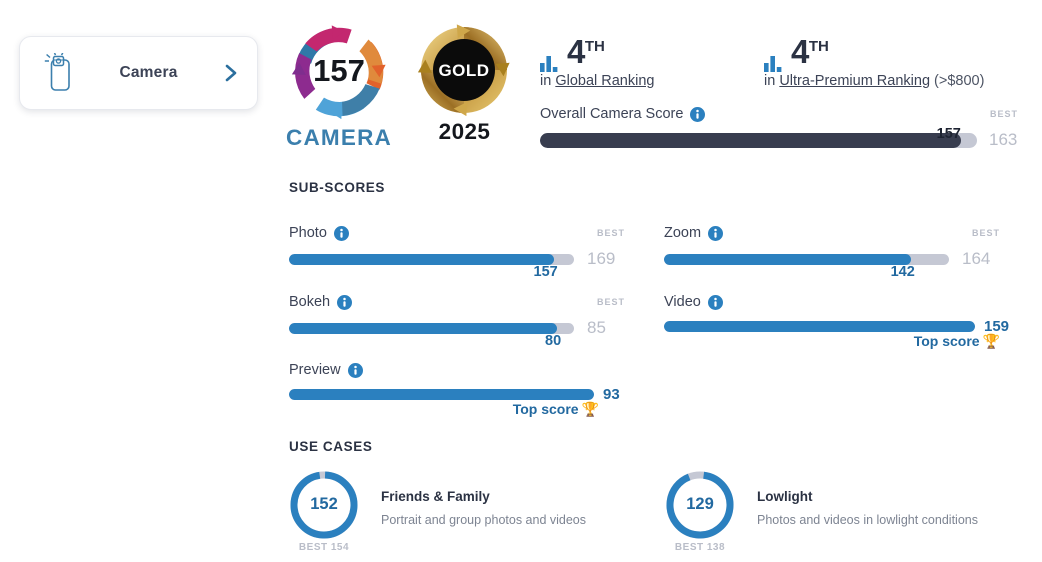  Describe the element at coordinates (231, 73) in the screenshot. I see `chevron-right-icon` at that location.